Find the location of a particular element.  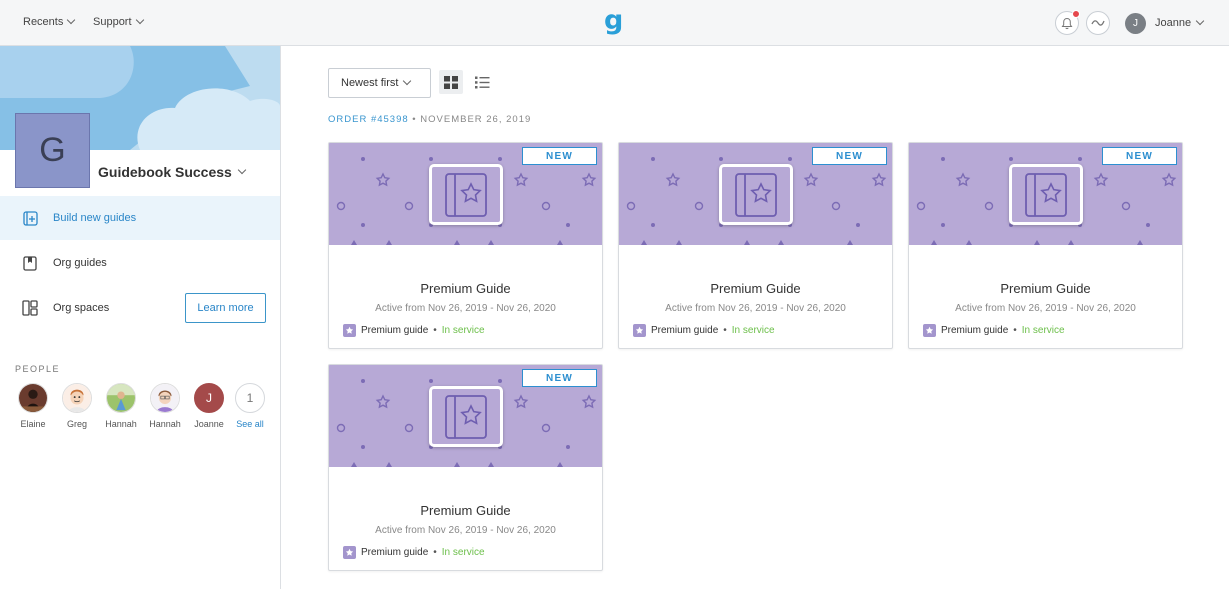

sidebar-item-build-new-guides: Build new guides is located at coordinates (140, 218).